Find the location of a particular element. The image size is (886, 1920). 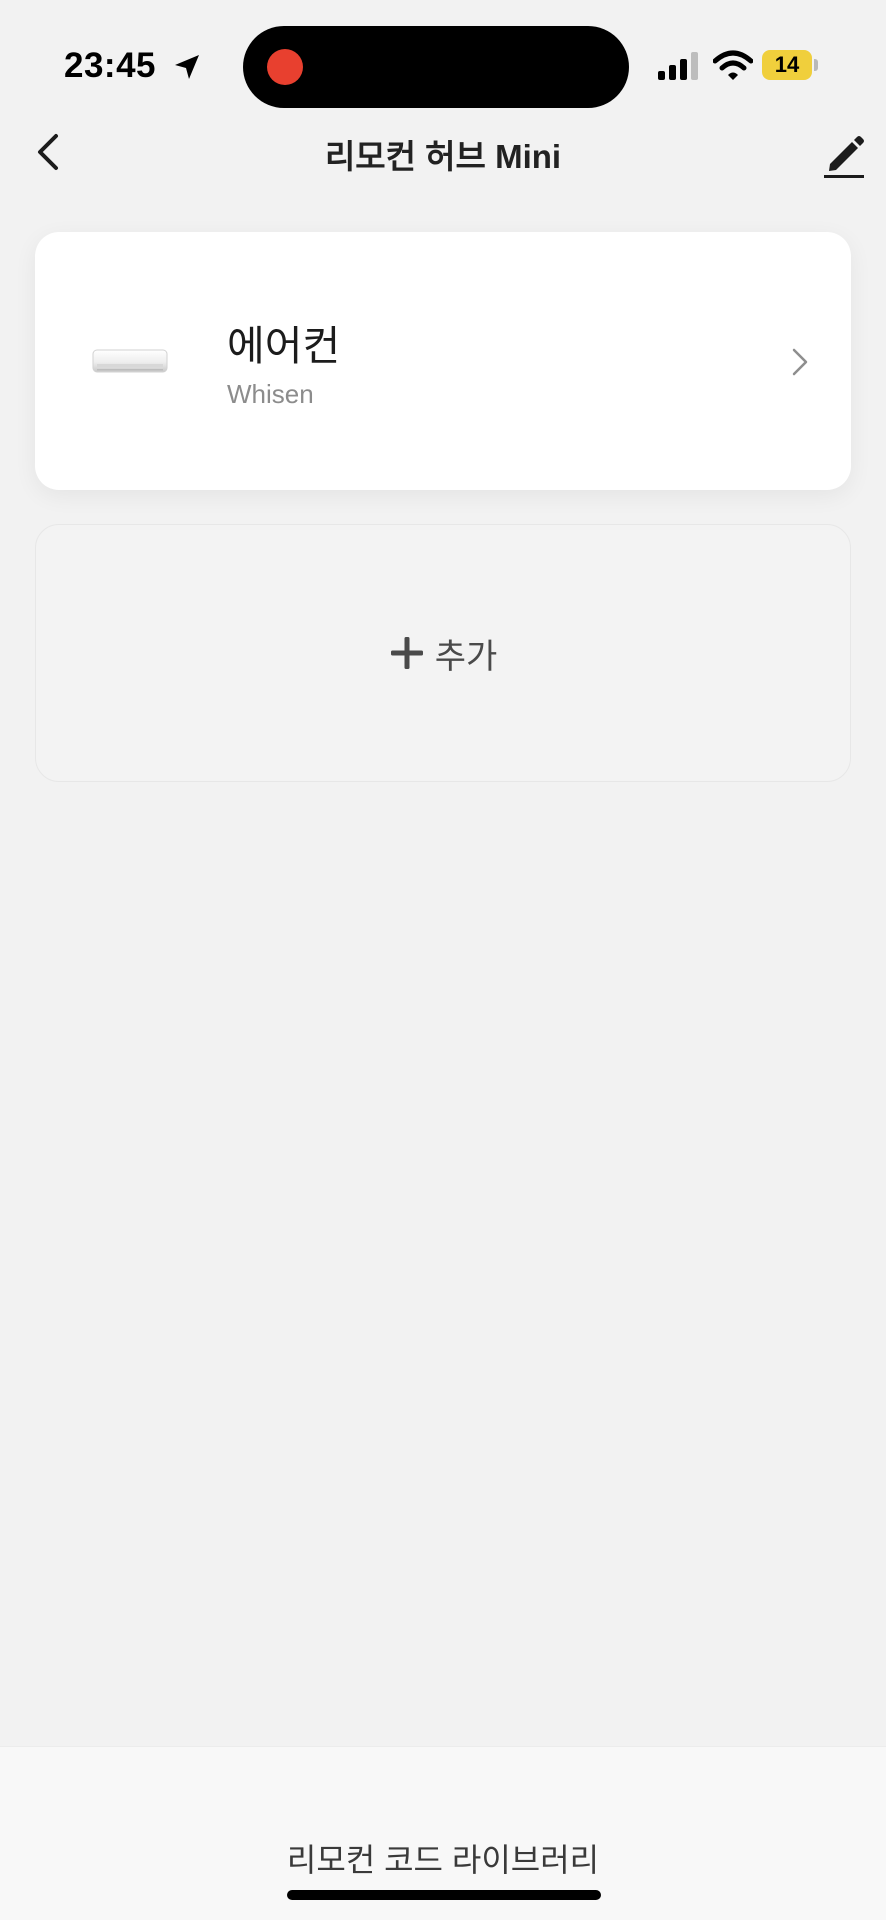

add-label: 추가 is located at coordinates (466, 656).